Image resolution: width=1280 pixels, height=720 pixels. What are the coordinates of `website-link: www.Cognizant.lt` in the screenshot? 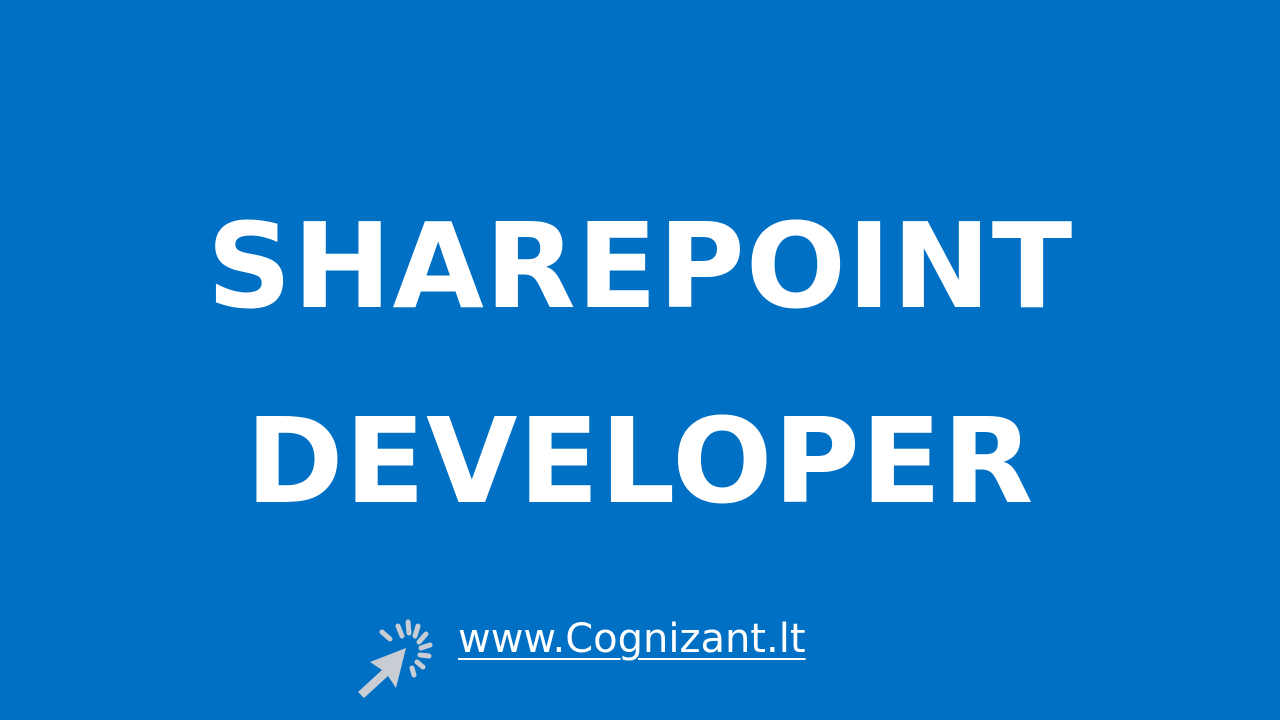 It's located at (632, 639).